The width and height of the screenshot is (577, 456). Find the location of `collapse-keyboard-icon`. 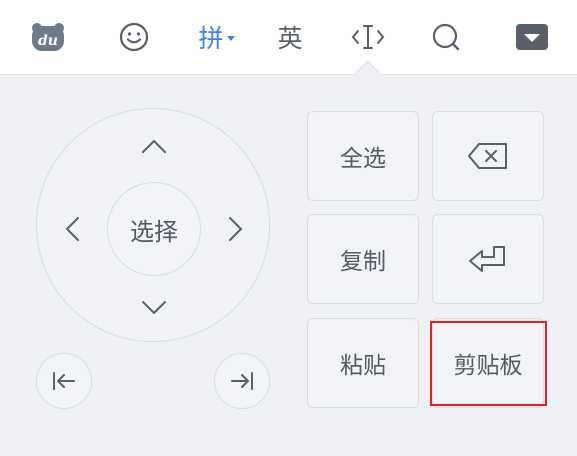

collapse-keyboard-icon is located at coordinates (532, 37).